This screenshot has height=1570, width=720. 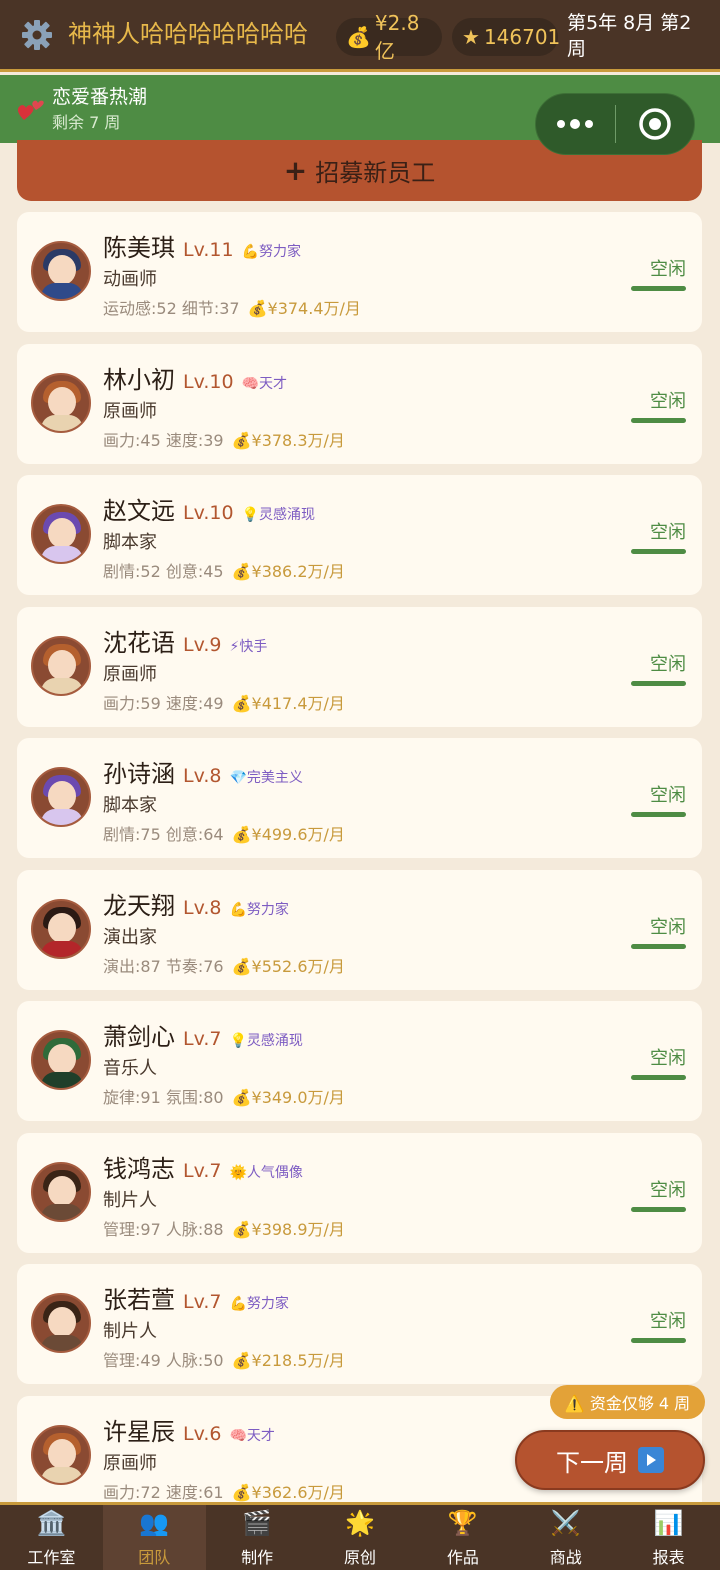 I want to click on employee-salary: 💰¥398.9万/月, so click(x=288, y=1229).